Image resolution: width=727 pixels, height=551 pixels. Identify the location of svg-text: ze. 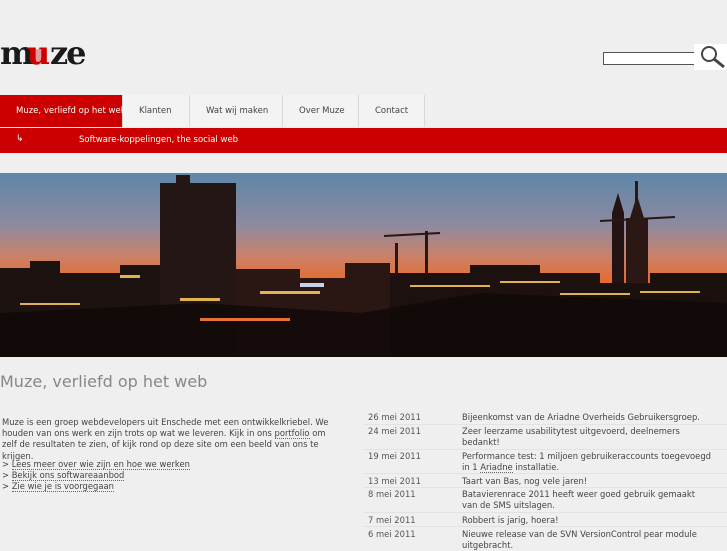
(67, 52).